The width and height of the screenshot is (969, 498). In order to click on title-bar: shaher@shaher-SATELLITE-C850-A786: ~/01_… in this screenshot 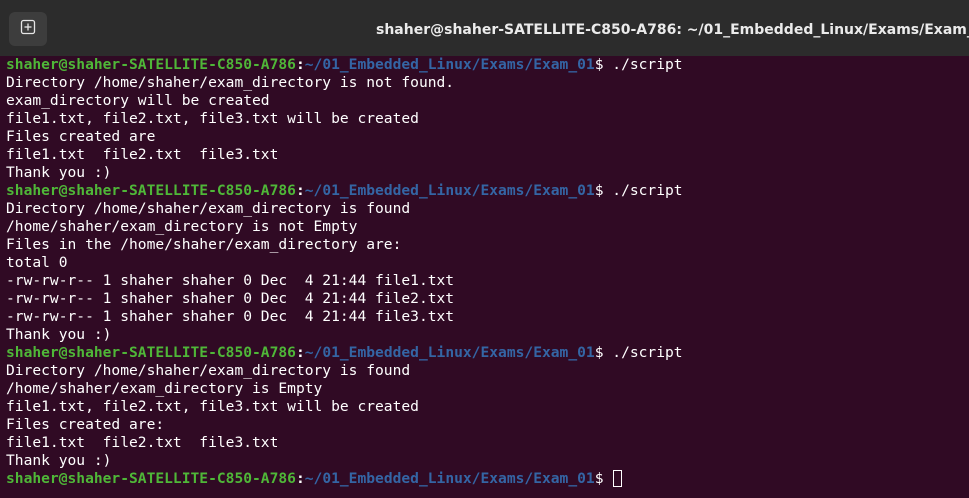, I will do `click(484, 28)`.